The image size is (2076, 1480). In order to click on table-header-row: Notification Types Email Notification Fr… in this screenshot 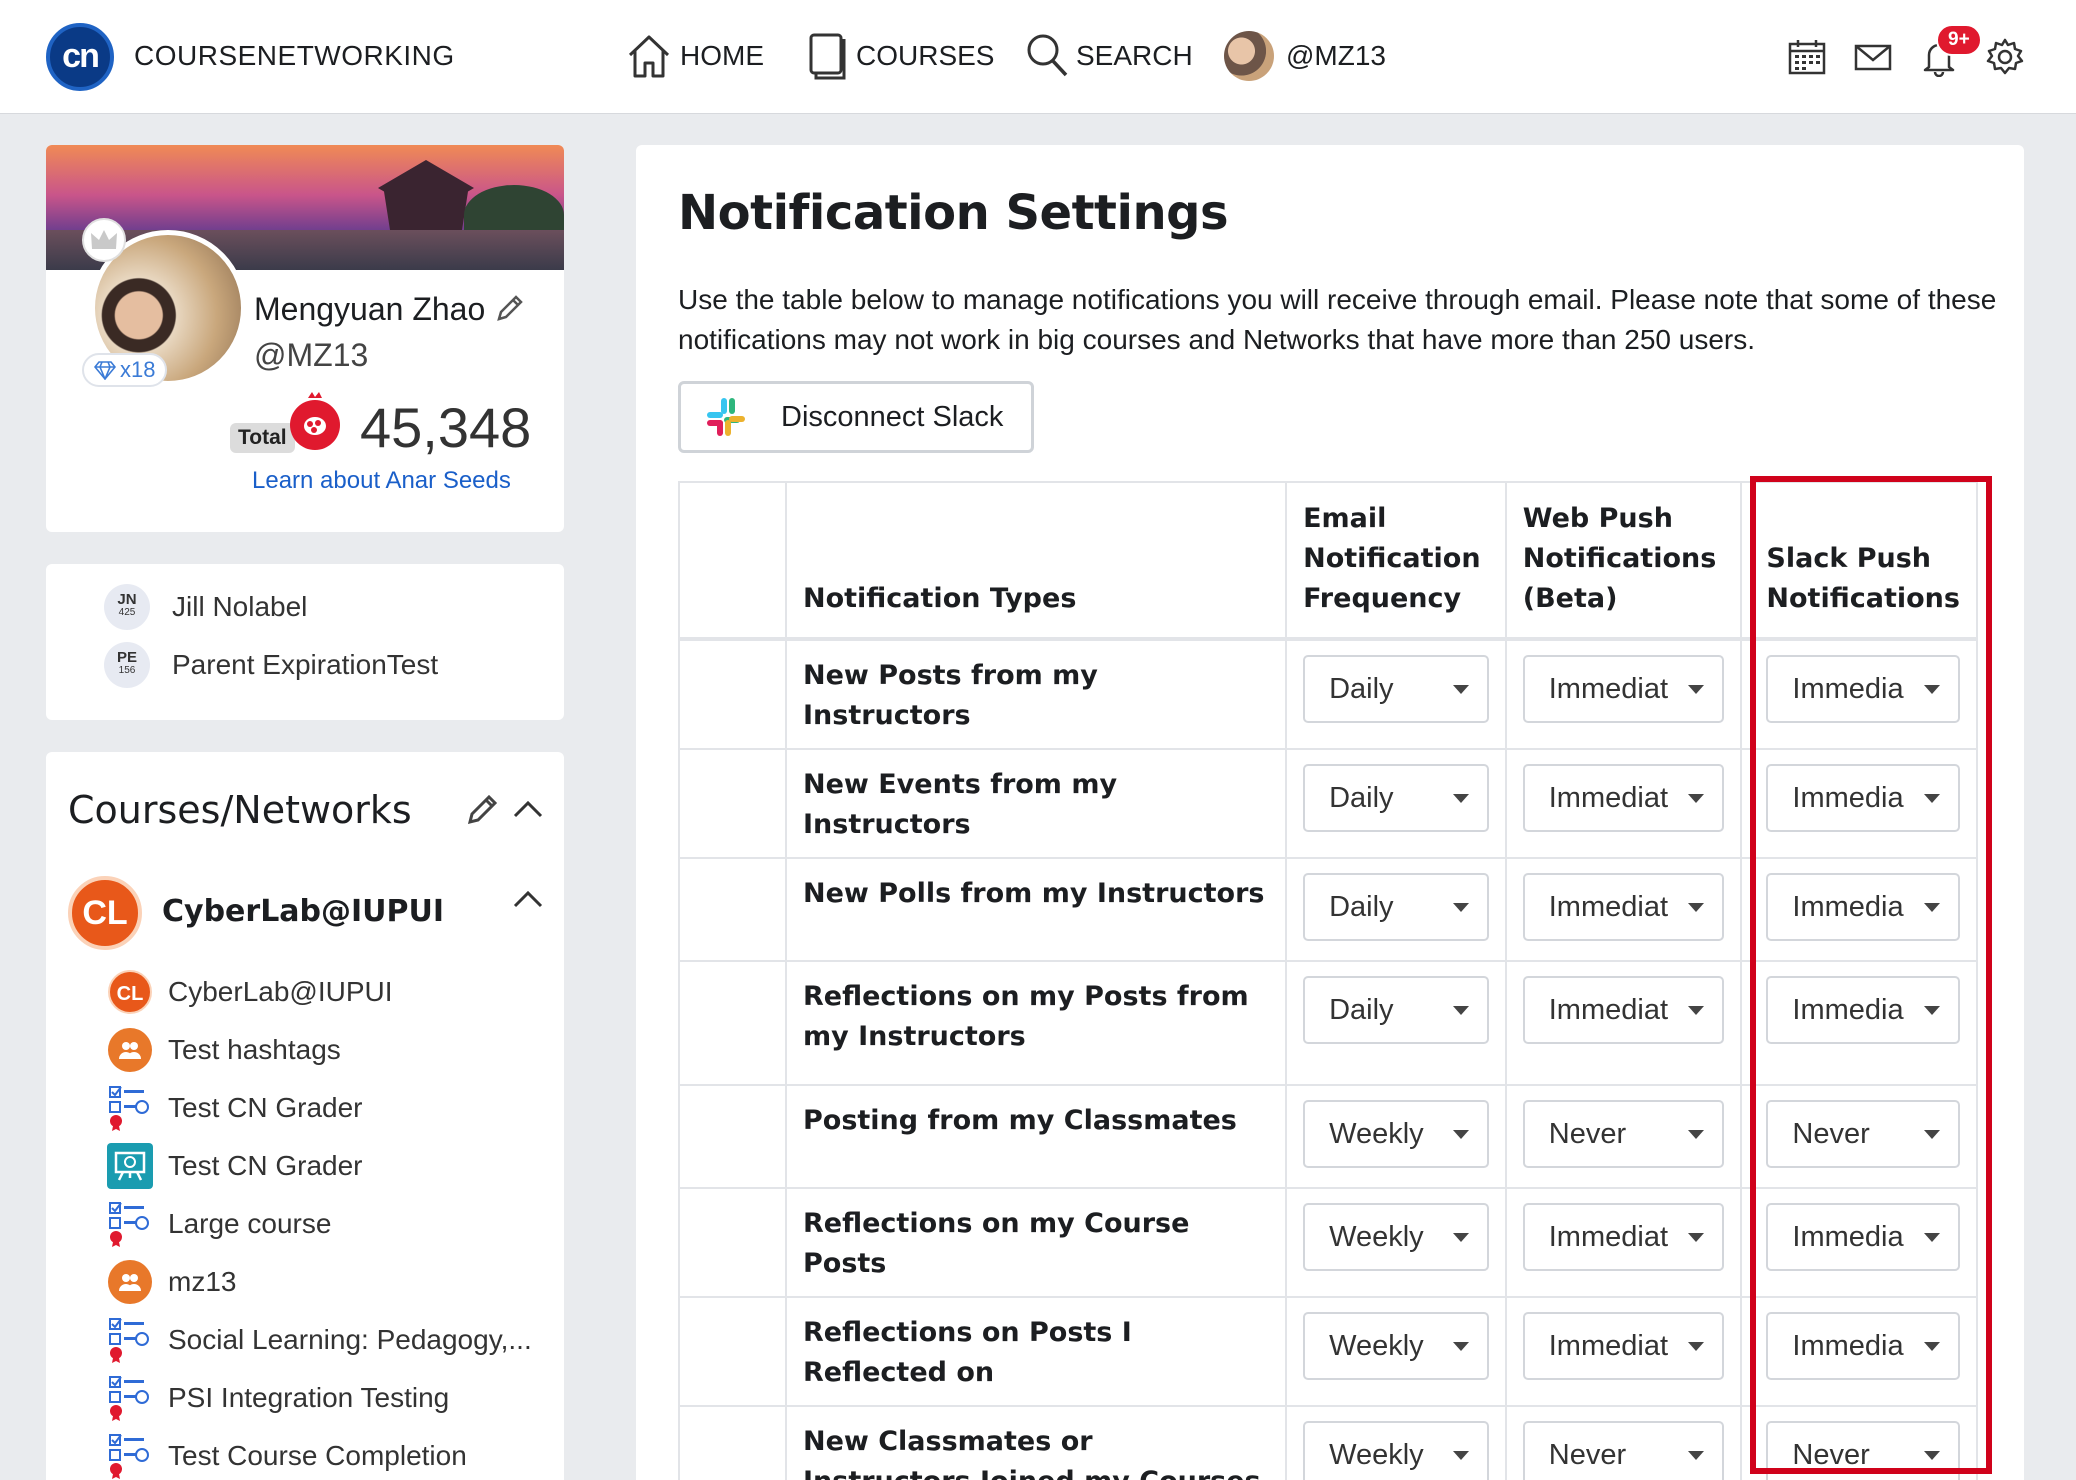, I will do `click(1328, 561)`.